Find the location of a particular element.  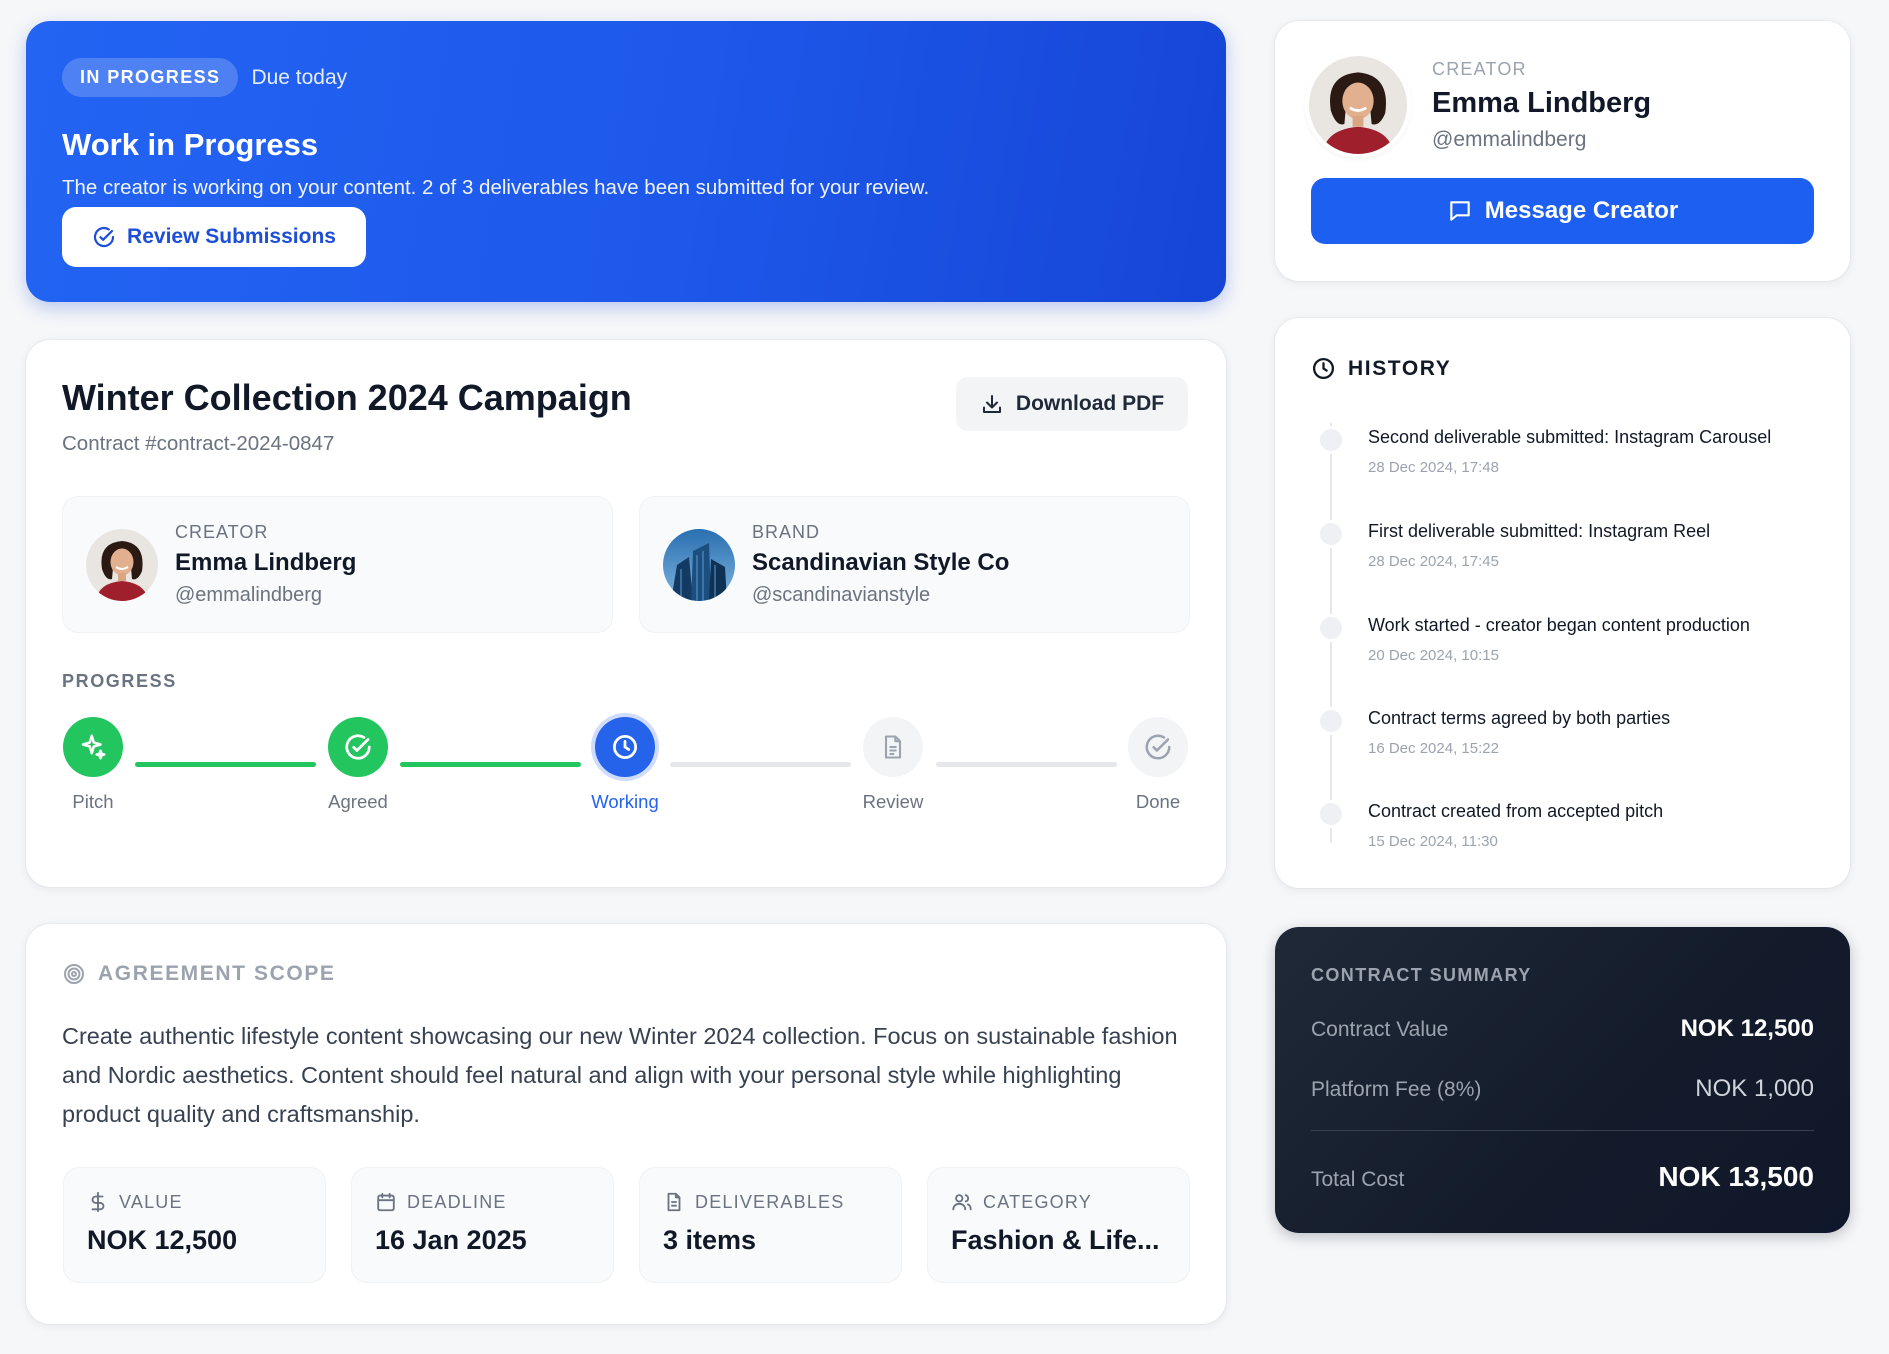

brand-handle: @scandinavianstyle is located at coordinates (841, 595).